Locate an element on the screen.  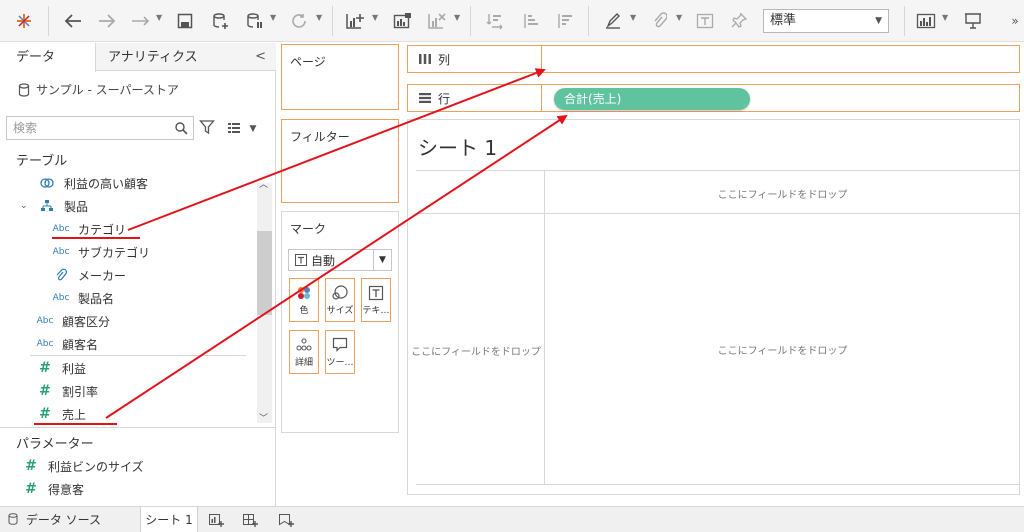
search-placeholder: 検索 is located at coordinates (25, 128).